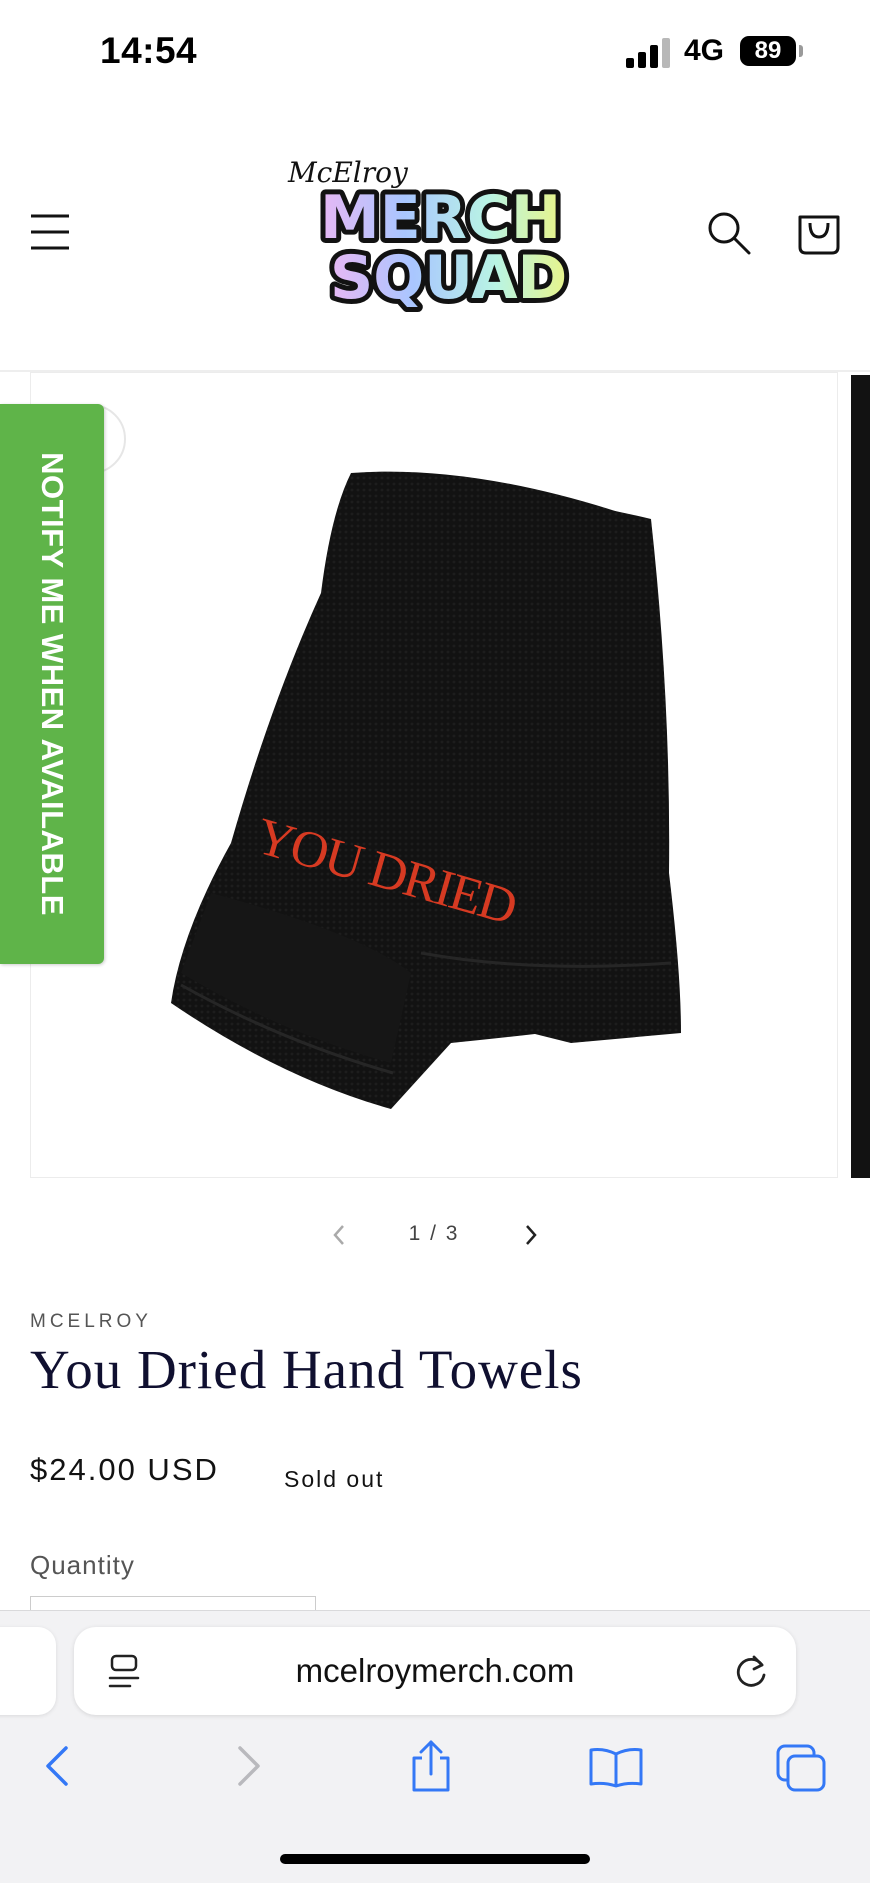 Image resolution: width=870 pixels, height=1883 pixels. Describe the element at coordinates (752, 1671) in the screenshot. I see `reload-icon` at that location.